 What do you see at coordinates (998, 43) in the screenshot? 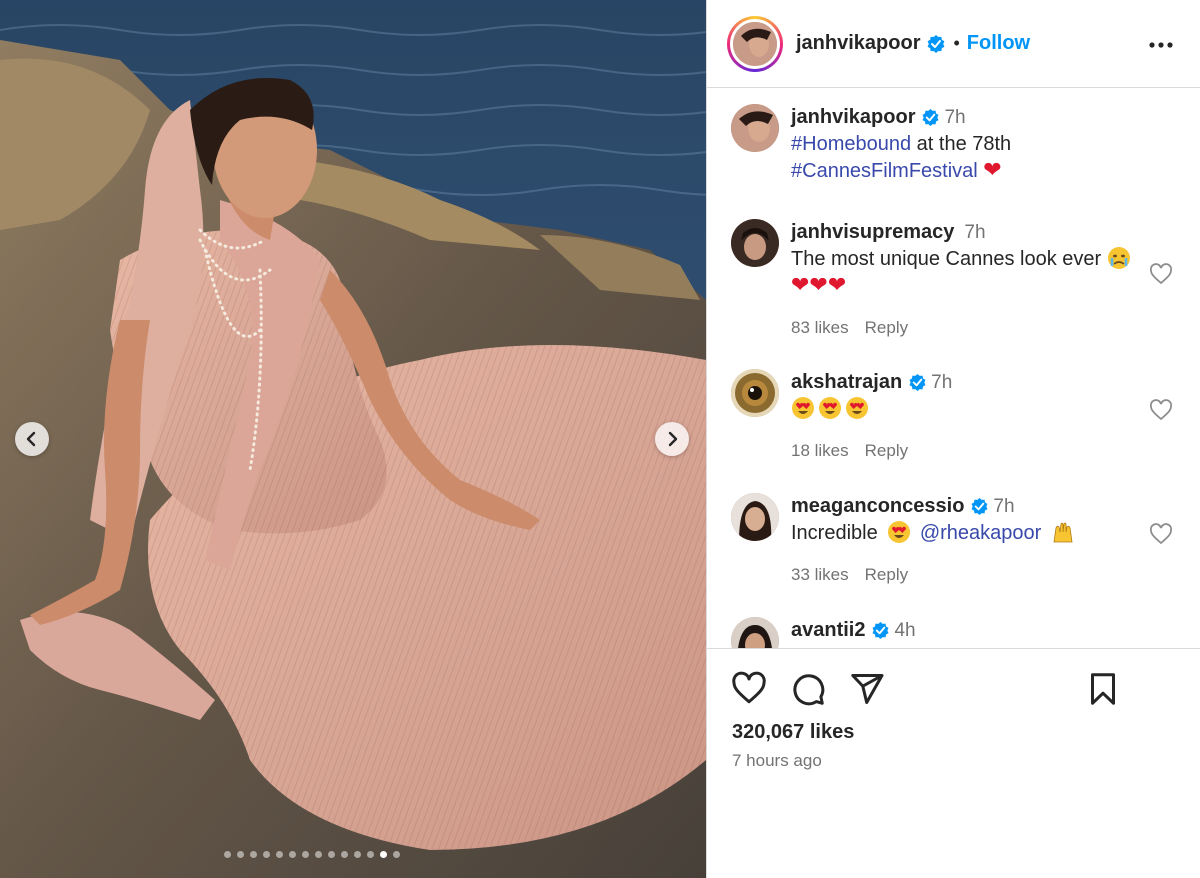
I see `follow-button: Follow` at bounding box center [998, 43].